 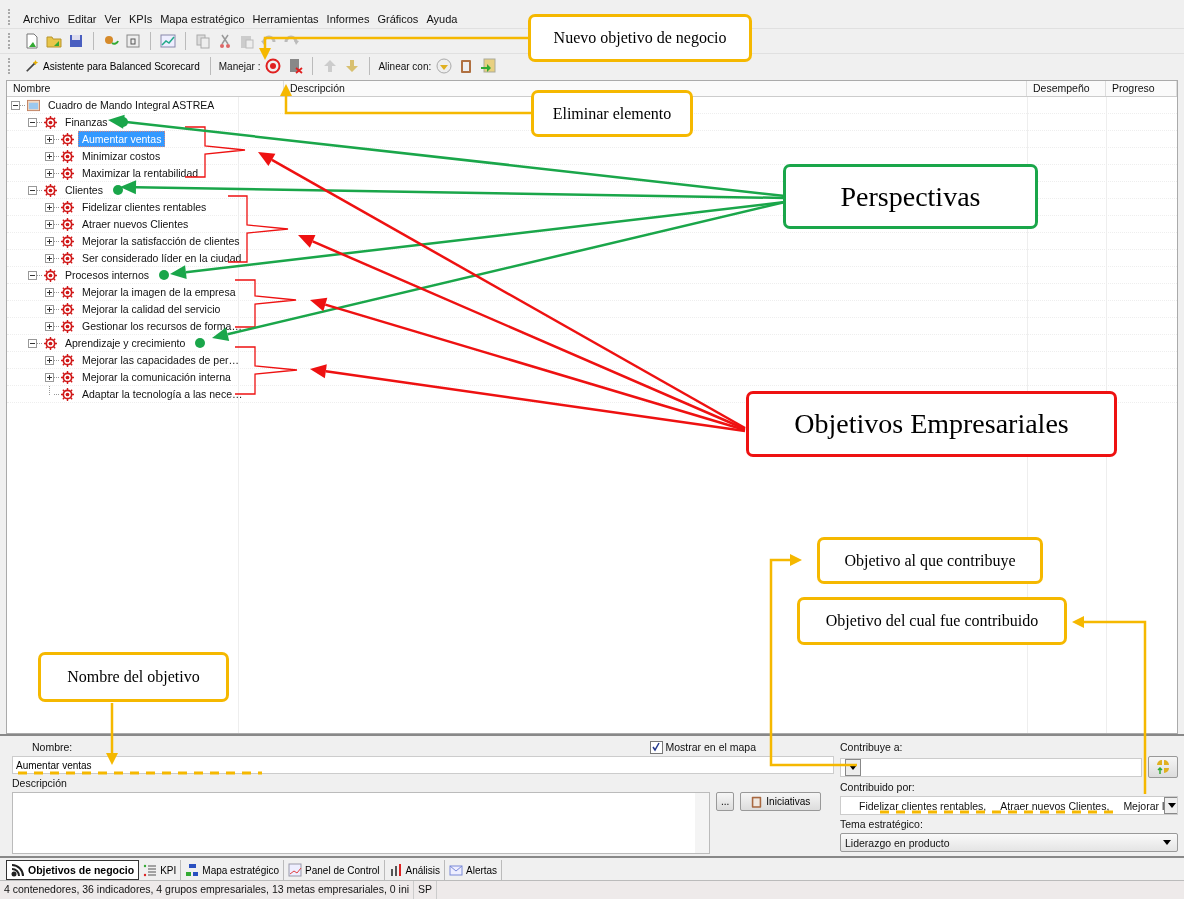 What do you see at coordinates (207, 890) in the screenshot?
I see `status-text: 4 contenedores, 36 indicadores, 4 grupos empresariales, 13 metas empresariales, 0 ini` at bounding box center [207, 890].